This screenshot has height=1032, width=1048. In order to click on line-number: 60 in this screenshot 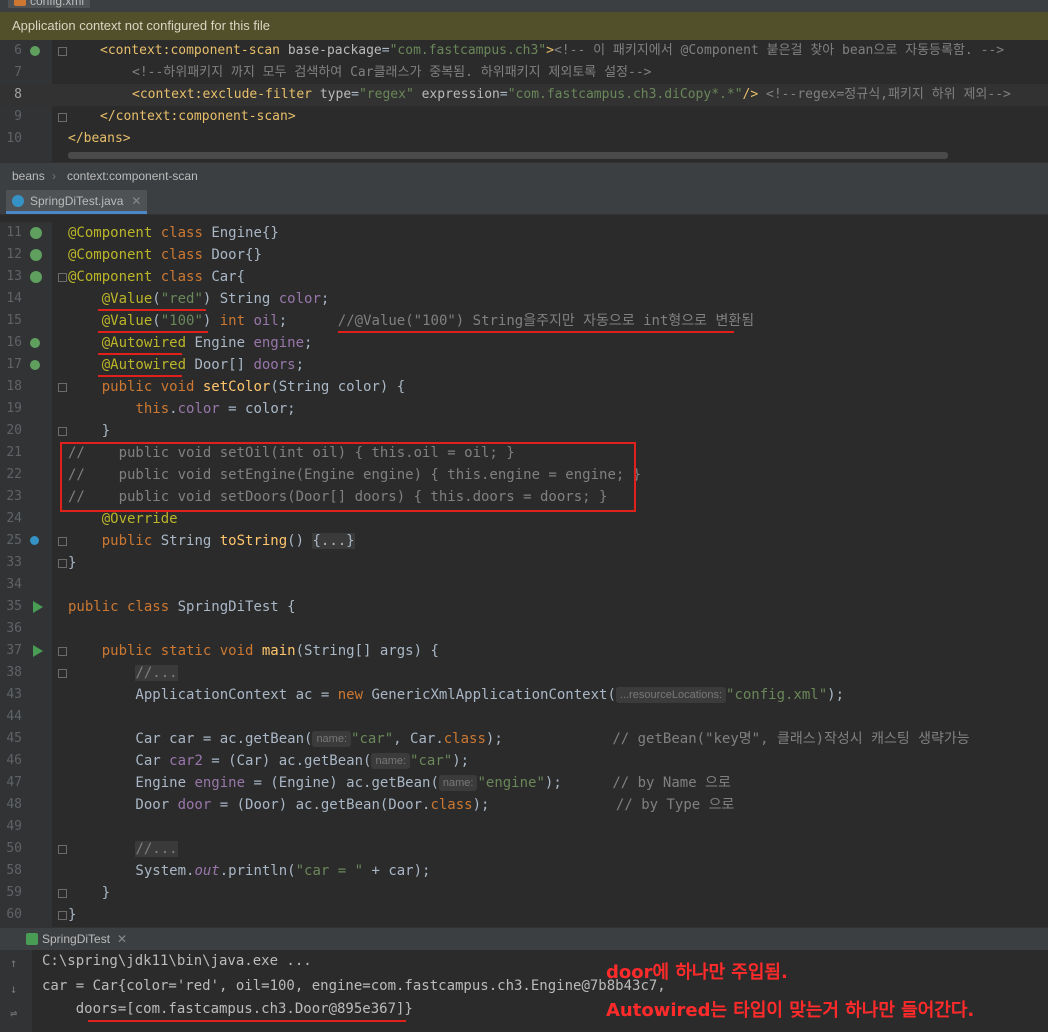, I will do `click(14, 914)`.